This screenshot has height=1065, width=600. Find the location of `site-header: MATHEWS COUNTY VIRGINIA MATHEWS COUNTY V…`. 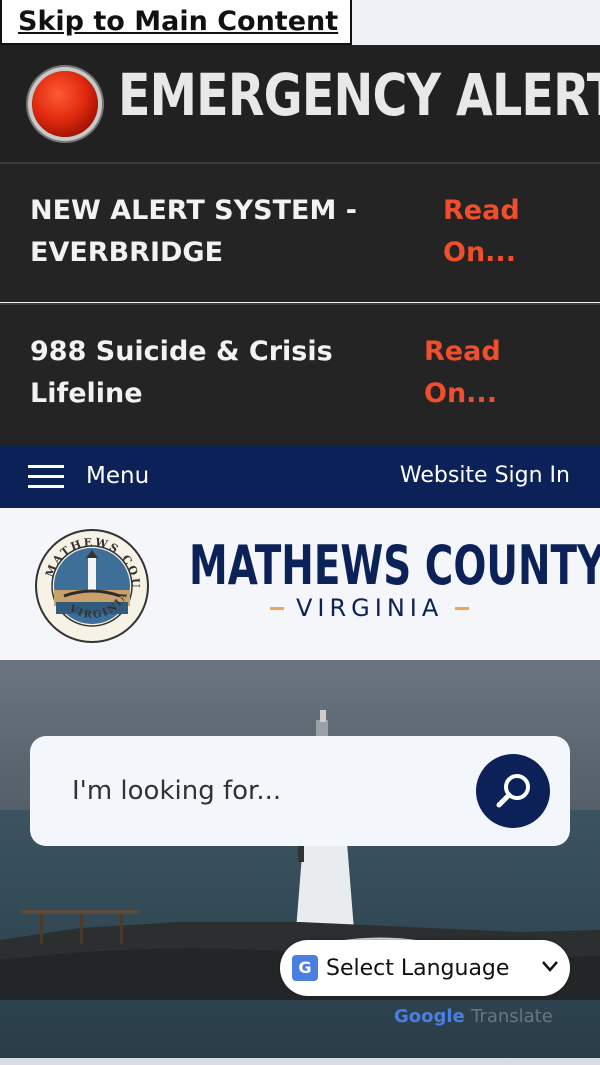

site-header: MATHEWS COUNTY VIRGINIA MATHEWS COUNTY V… is located at coordinates (300, 584).